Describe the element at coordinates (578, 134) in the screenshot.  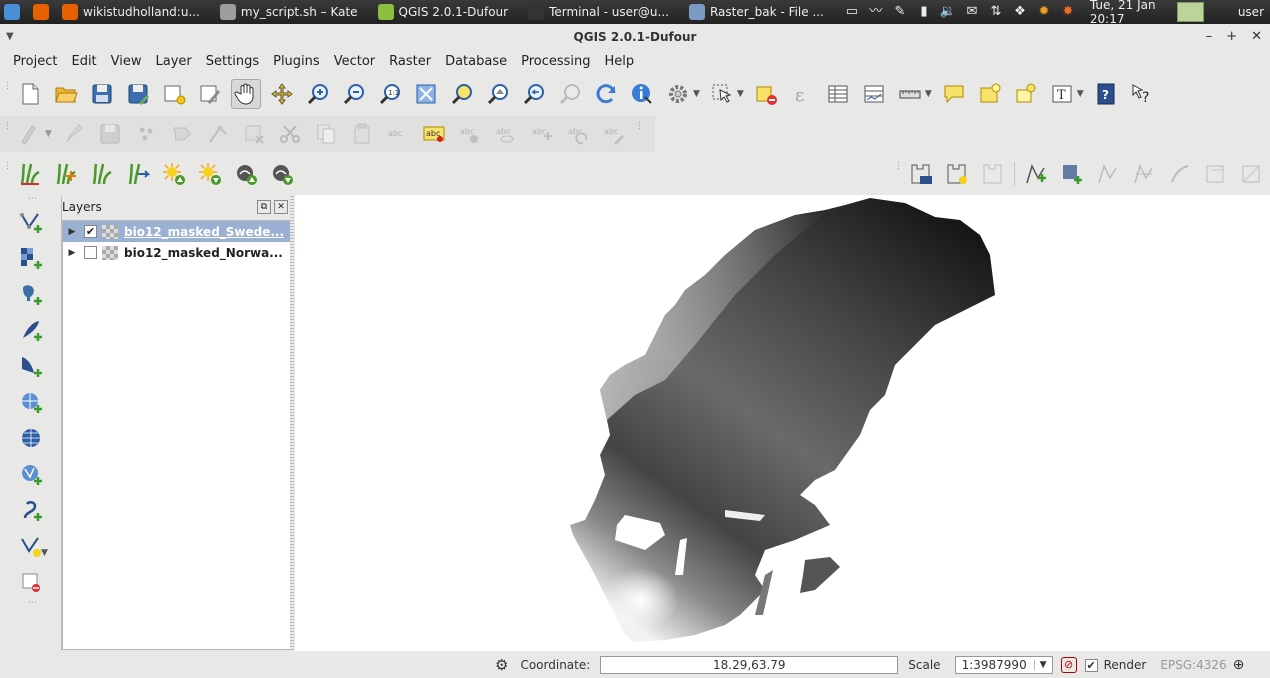
I see `rotate-label-button: abc` at that location.